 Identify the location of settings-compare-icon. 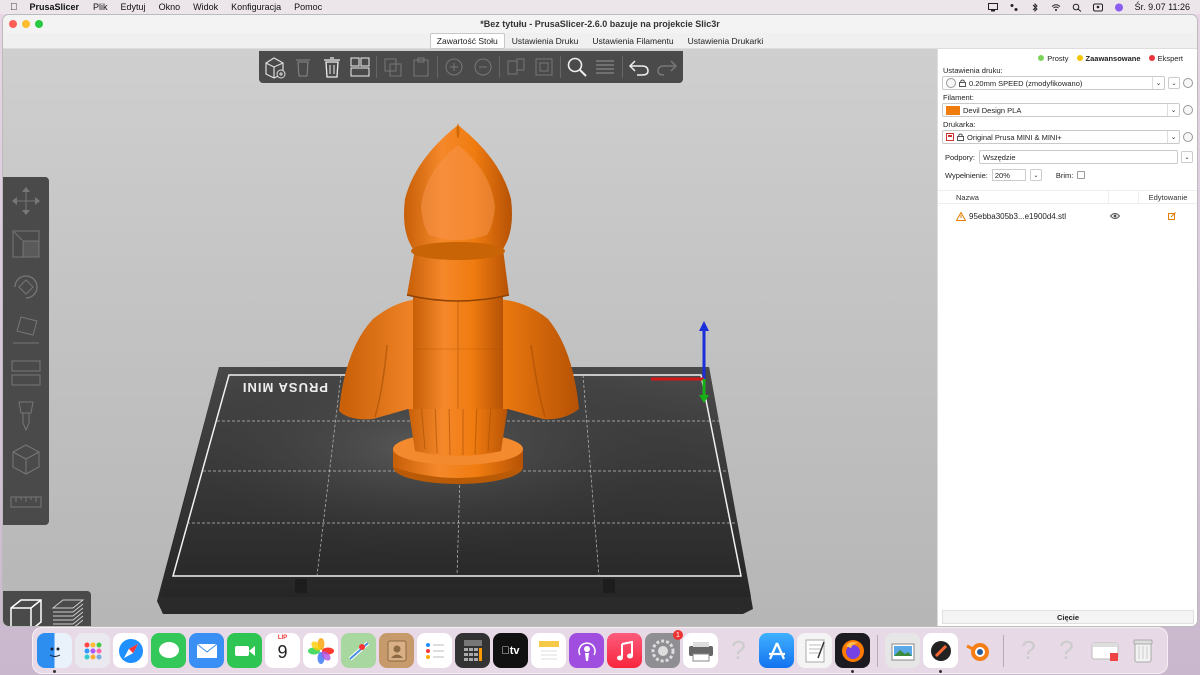
(1188, 83).